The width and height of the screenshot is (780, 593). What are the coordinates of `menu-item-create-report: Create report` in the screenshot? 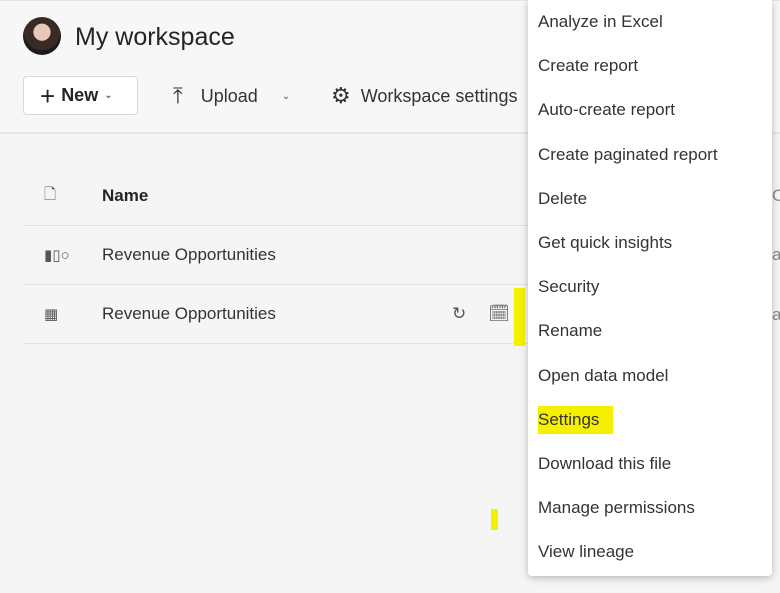 It's located at (650, 66).